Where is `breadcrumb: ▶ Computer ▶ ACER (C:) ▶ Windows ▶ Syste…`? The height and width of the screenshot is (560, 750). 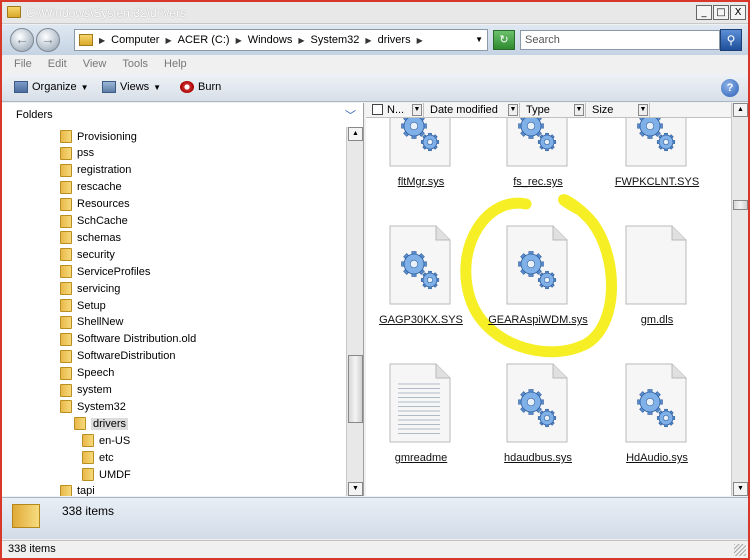 breadcrumb: ▶ Computer ▶ ACER (C:) ▶ Windows ▶ Syste… is located at coordinates (261, 40).